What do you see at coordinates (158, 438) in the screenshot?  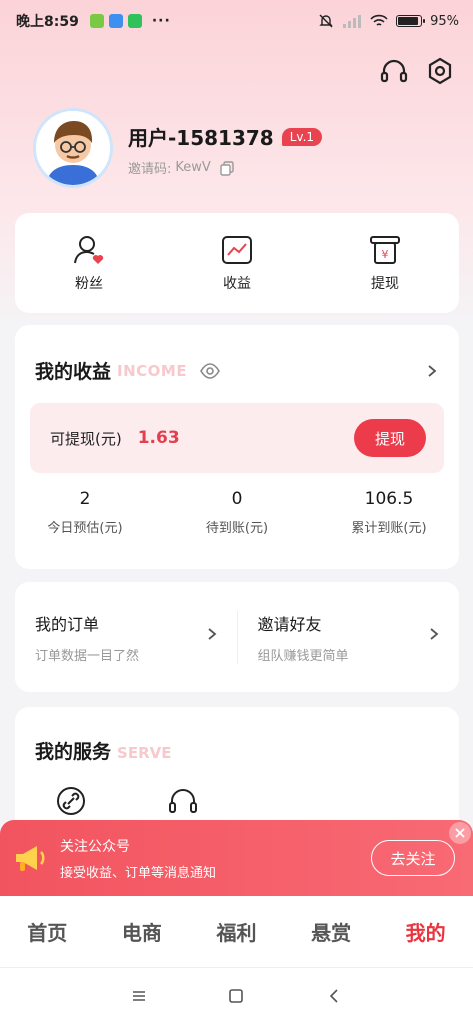 I see `withdrawable-value: 1.63` at bounding box center [158, 438].